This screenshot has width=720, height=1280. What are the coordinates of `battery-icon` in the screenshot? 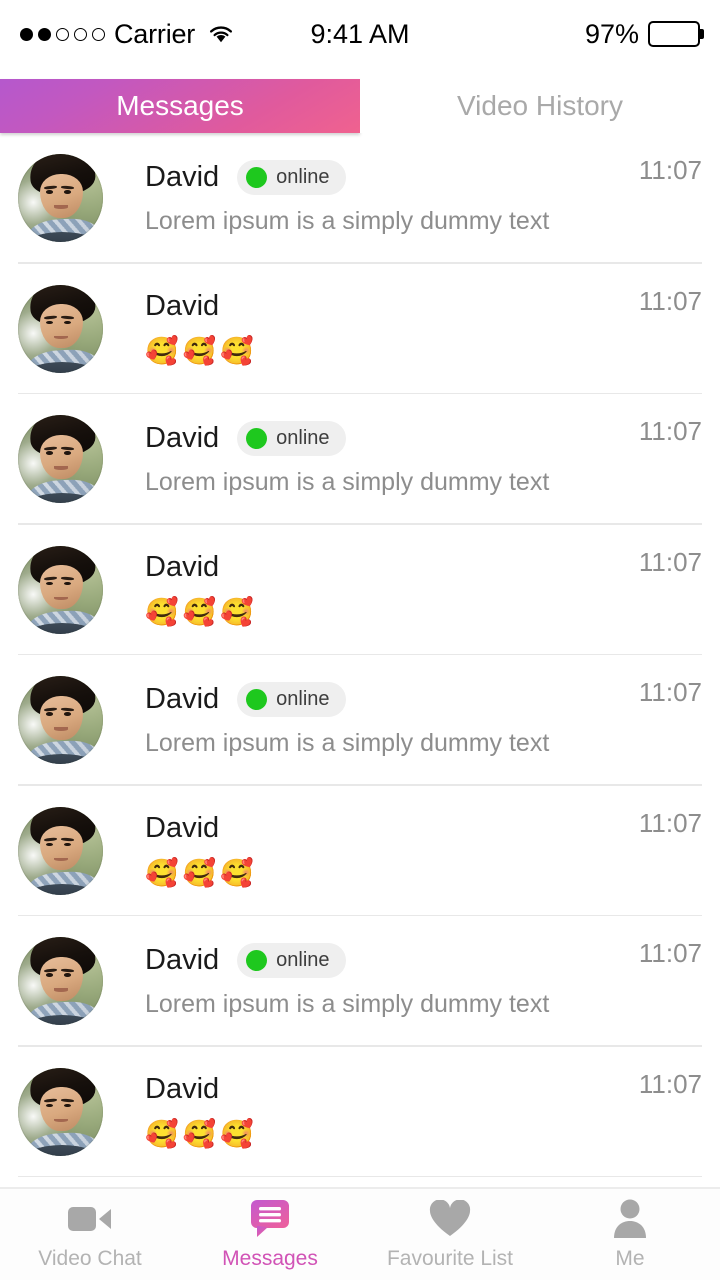 It's located at (676, 34).